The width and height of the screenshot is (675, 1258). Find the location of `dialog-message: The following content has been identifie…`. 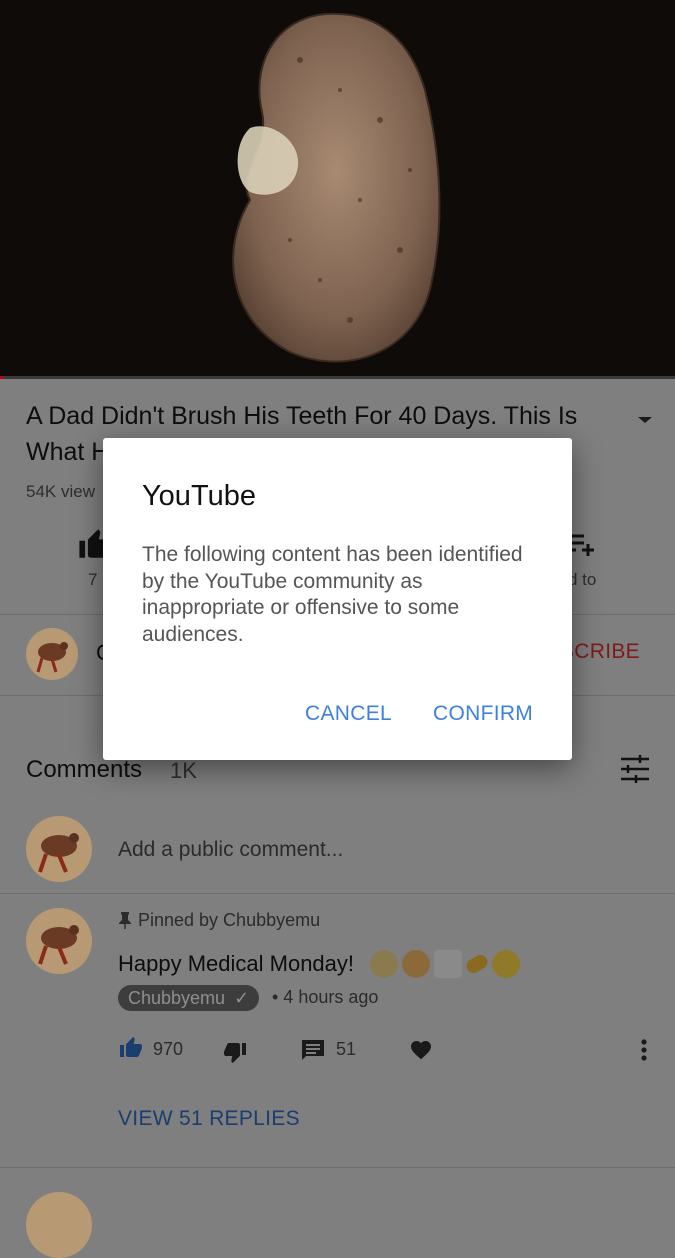

dialog-message: The following content has been identifie… is located at coordinates (332, 594).